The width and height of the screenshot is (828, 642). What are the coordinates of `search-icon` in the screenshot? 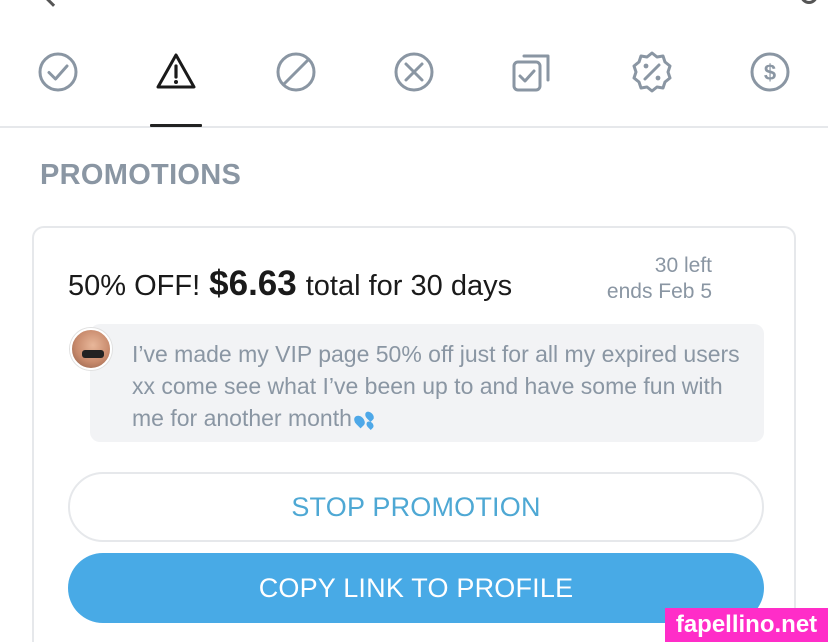 It's located at (809, 2).